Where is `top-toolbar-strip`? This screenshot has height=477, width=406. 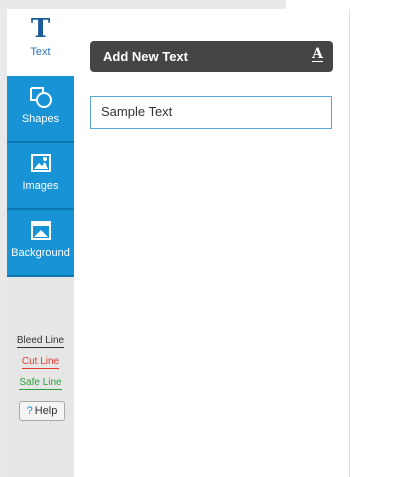 top-toolbar-strip is located at coordinates (143, 4).